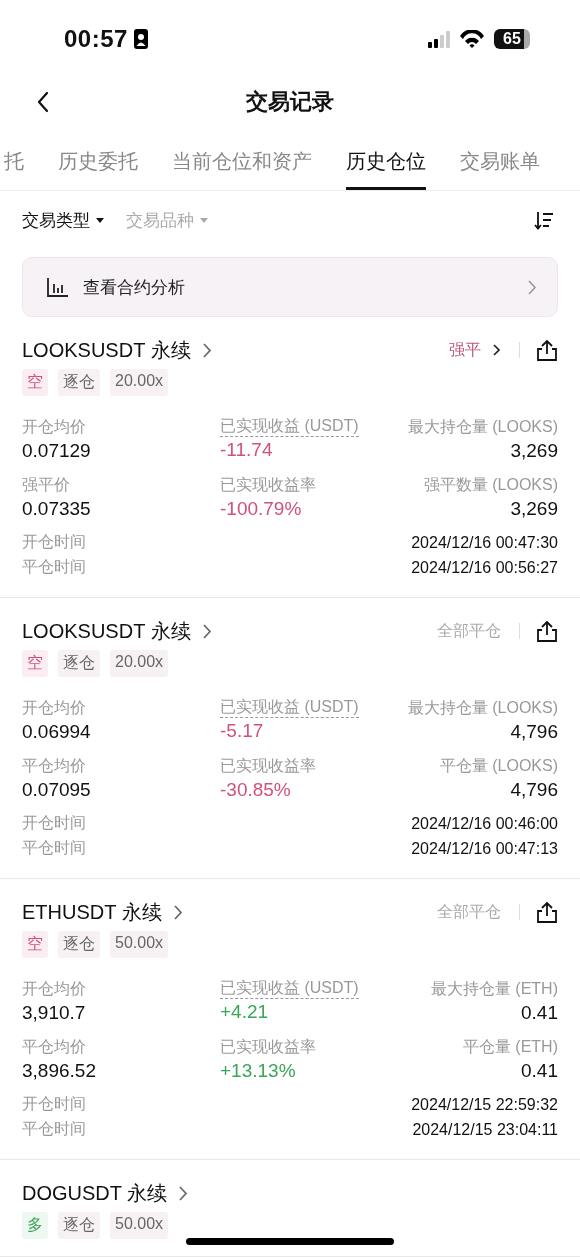 Image resolution: width=580 pixels, height=1257 pixels. I want to click on stat-value: -11.74, so click(246, 450).